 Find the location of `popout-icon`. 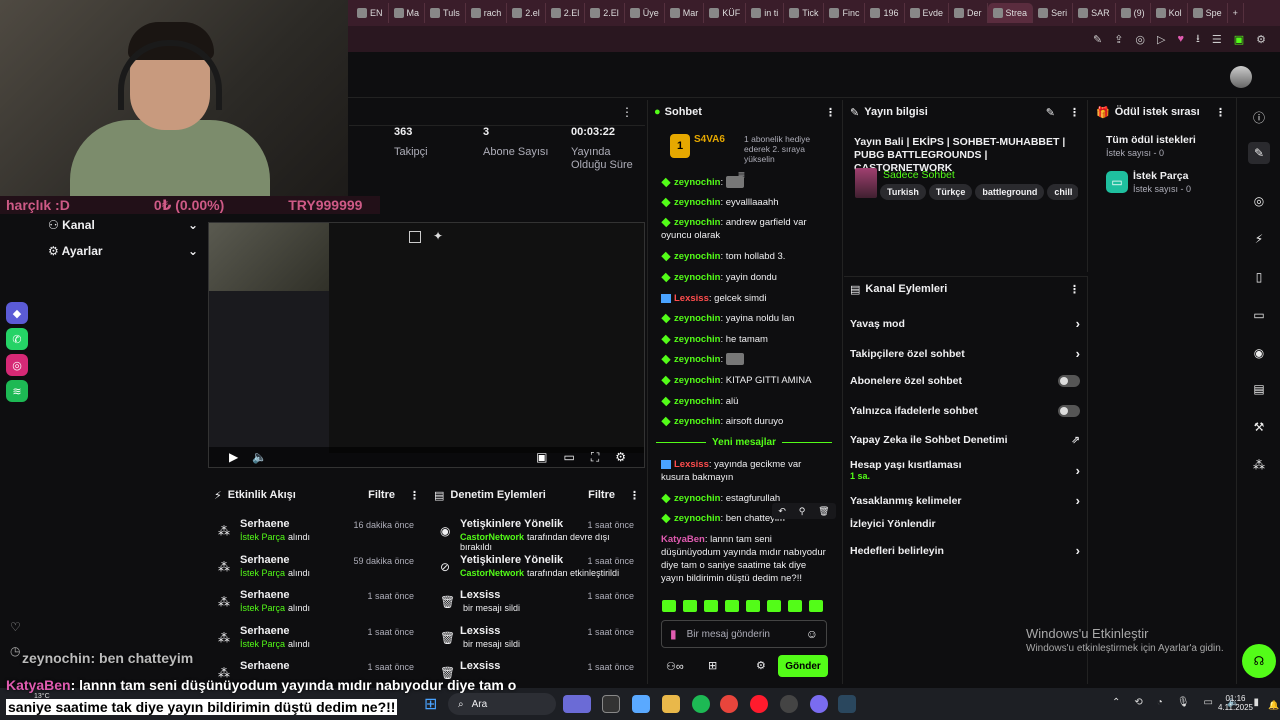

popout-icon is located at coordinates (415, 237).